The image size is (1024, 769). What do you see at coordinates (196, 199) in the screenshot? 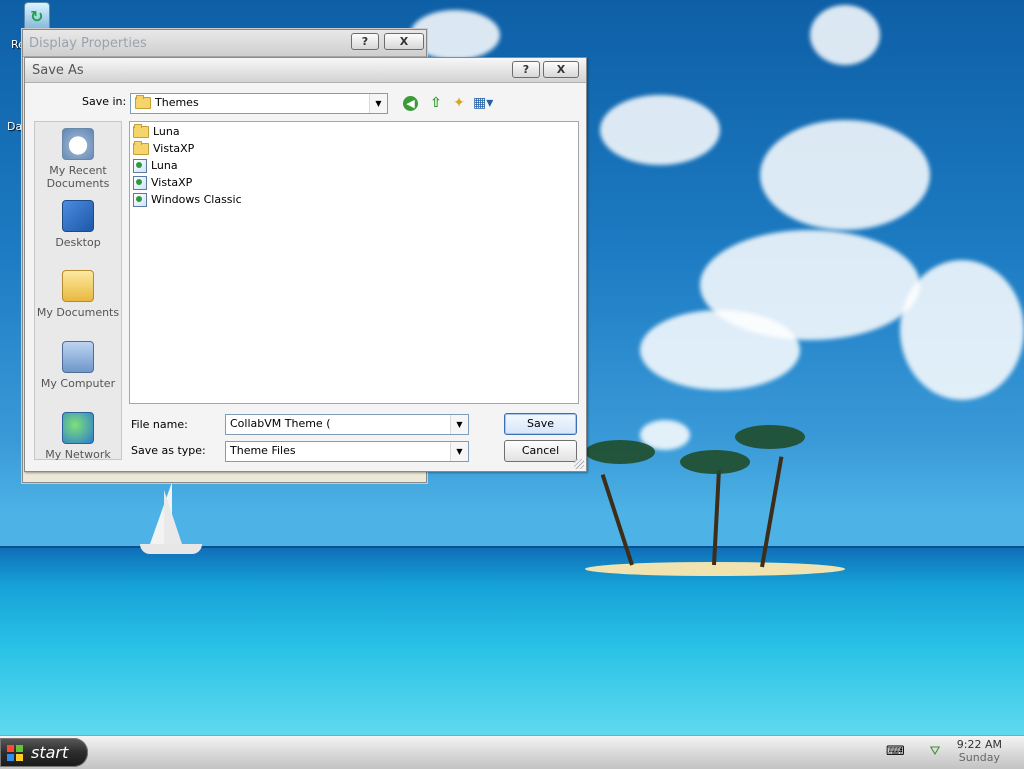
I see `file-name: Windows Classic` at bounding box center [196, 199].